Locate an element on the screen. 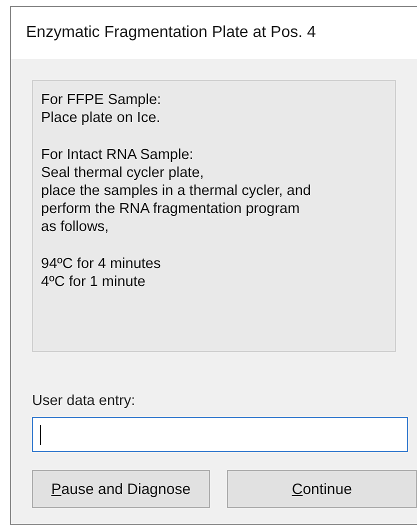 Image resolution: width=417 pixels, height=525 pixels. instruction-text: For Intact RNA Sample: Seal thermal cycler plate, place the samples in a thermal cycler, and perform the RNA fragmentation program as follows, is located at coordinates (176, 191).